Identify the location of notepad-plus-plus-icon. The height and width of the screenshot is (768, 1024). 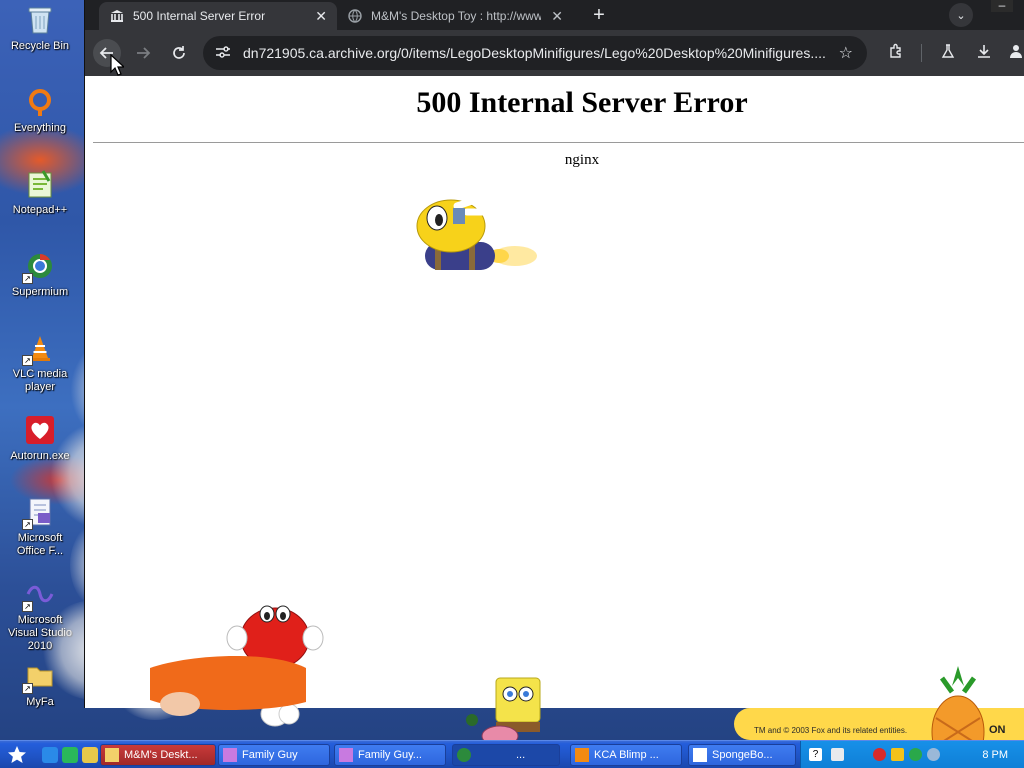
(40, 184).